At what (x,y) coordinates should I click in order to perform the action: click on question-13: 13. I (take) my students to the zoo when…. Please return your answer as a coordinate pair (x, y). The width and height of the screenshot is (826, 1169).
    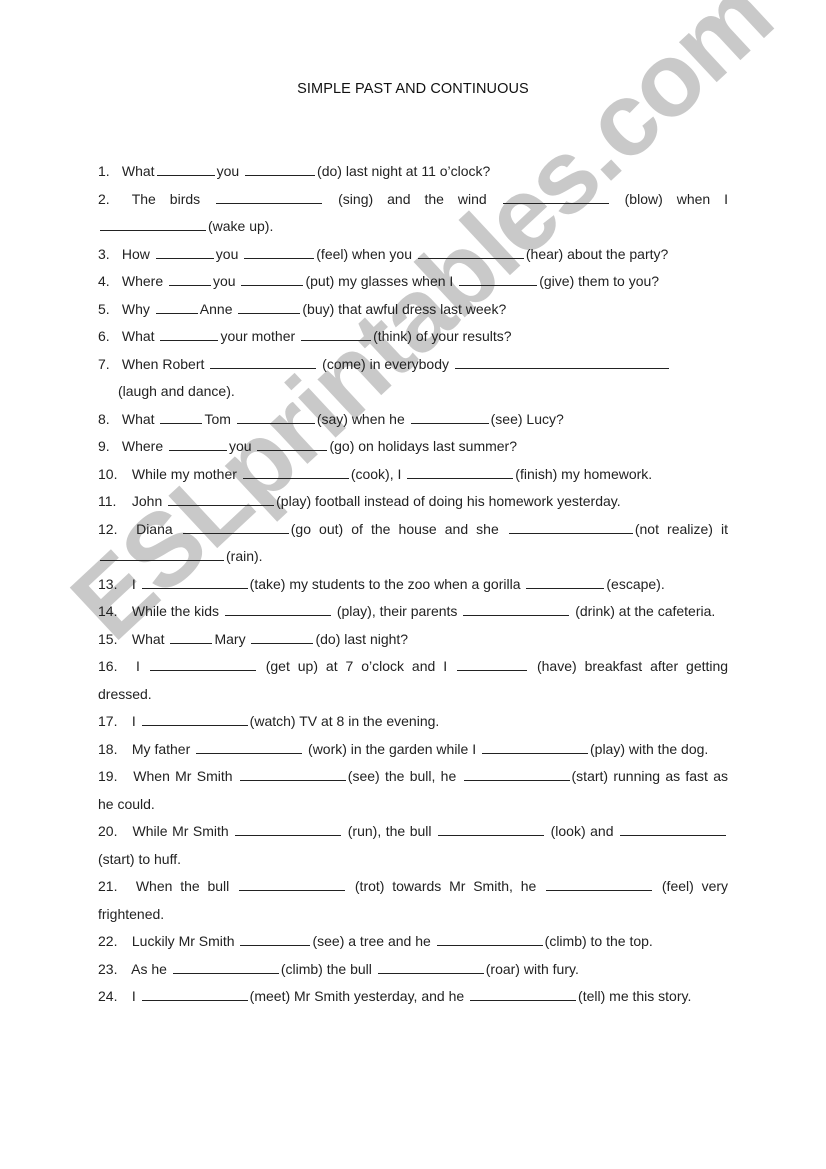
    Looking at the image, I should click on (381, 583).